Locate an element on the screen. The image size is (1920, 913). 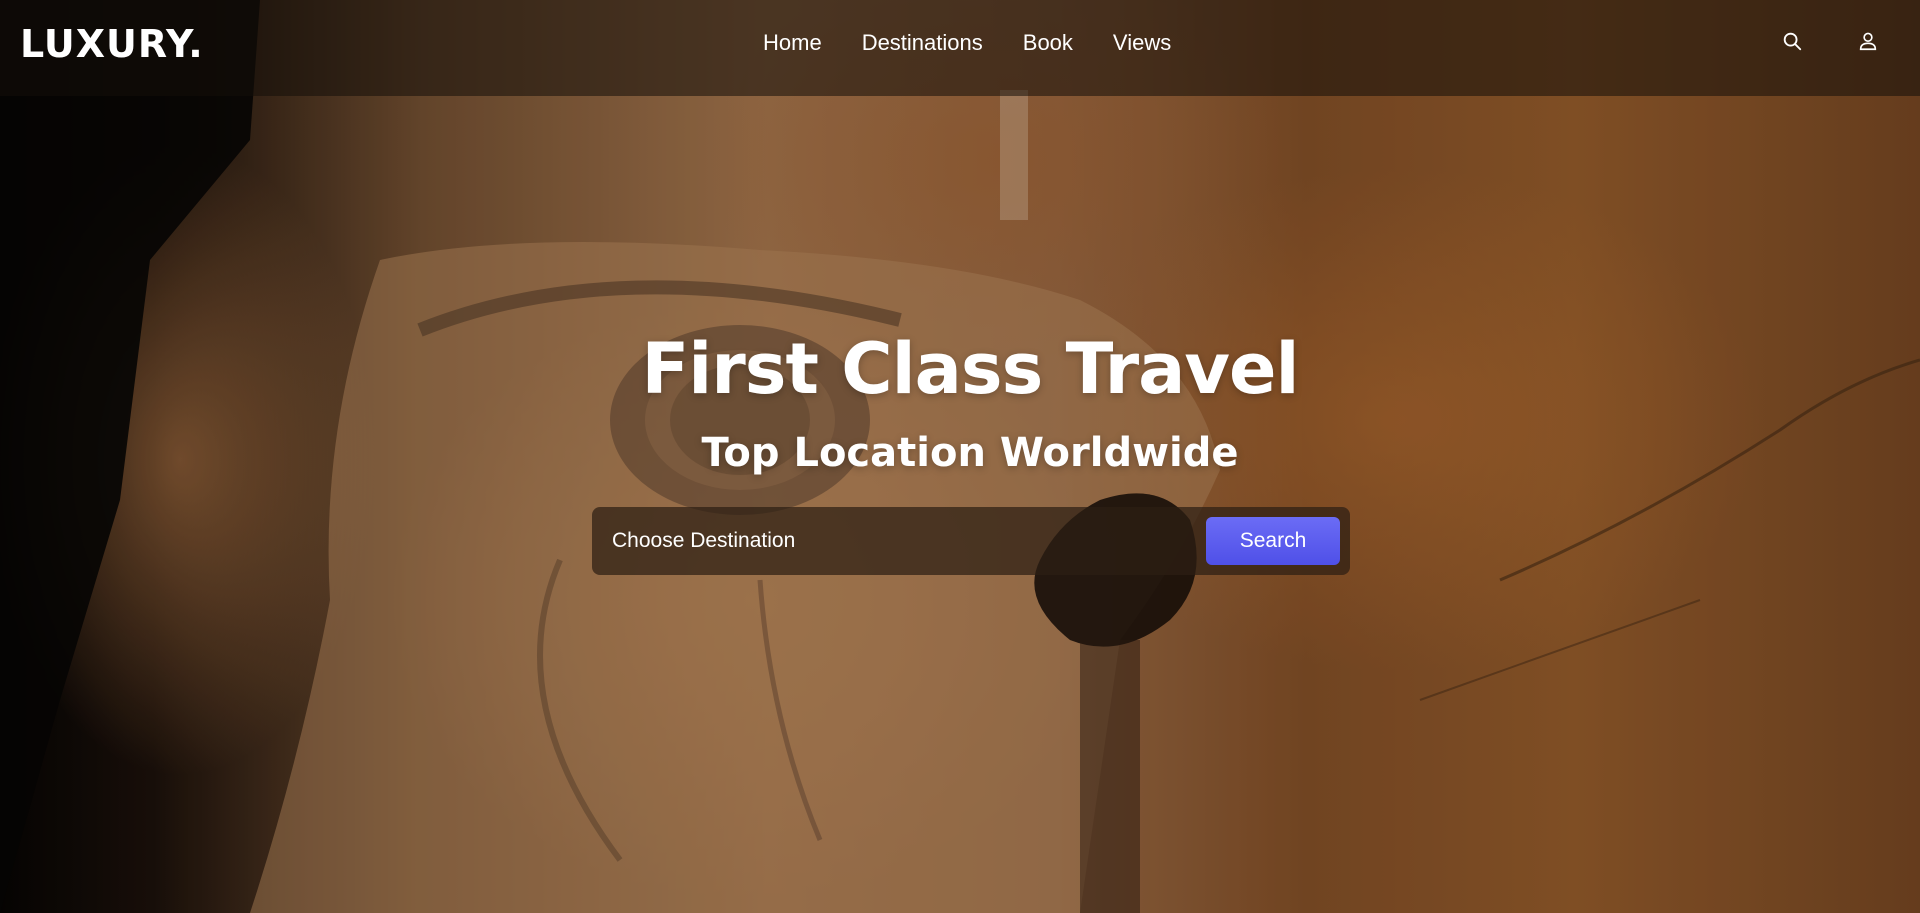
user-icon is located at coordinates (1868, 41).